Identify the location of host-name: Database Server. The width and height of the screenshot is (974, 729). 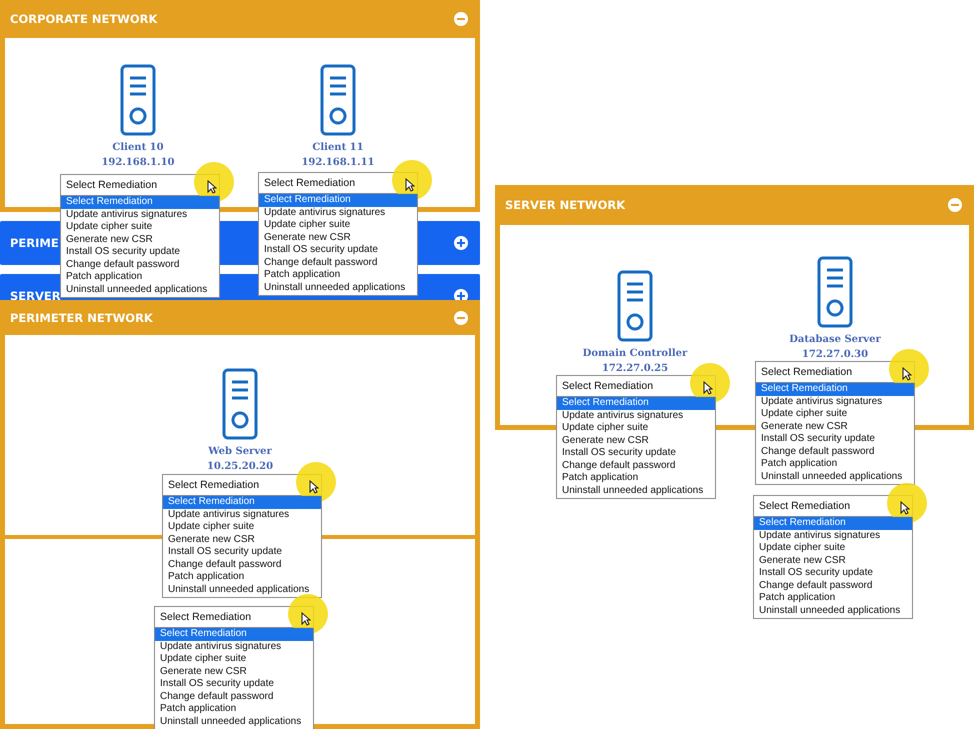
(835, 340).